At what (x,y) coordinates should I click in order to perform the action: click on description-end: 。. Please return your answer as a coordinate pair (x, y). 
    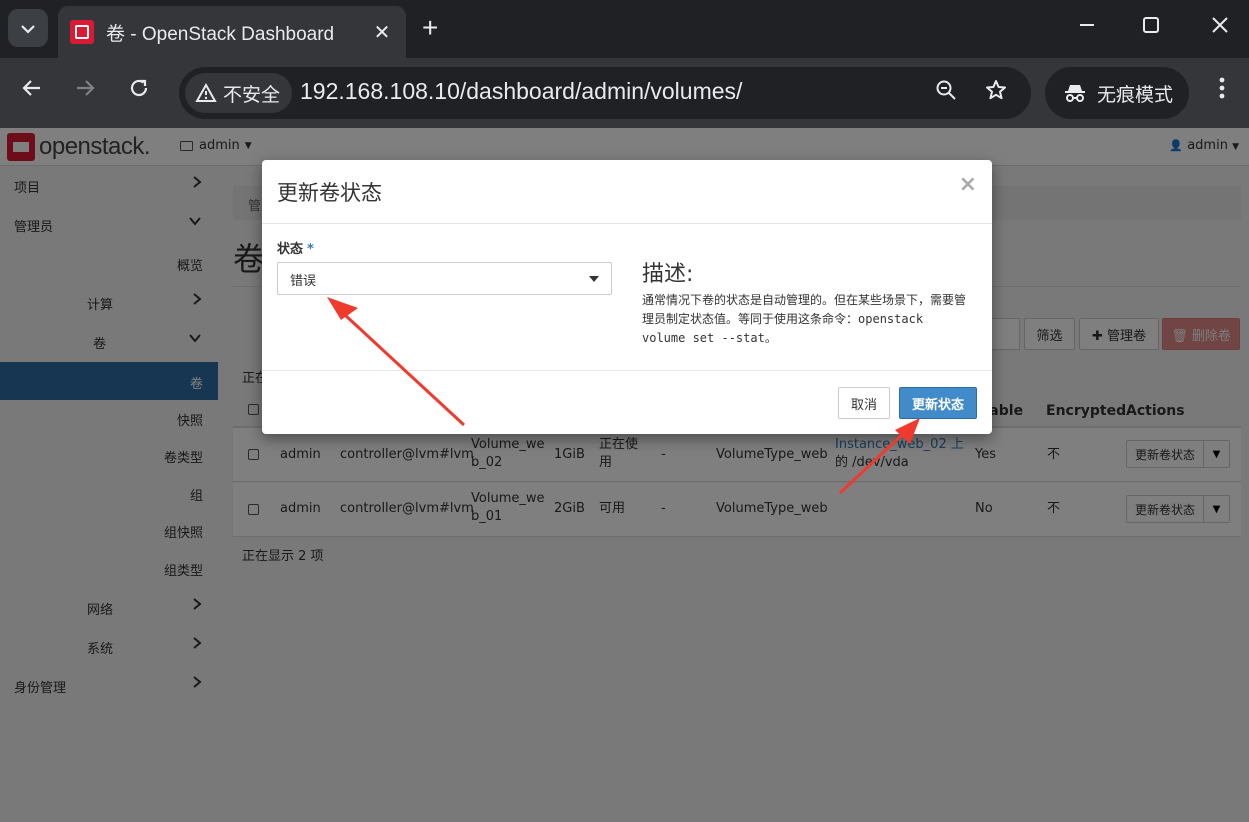
    Looking at the image, I should click on (770, 338).